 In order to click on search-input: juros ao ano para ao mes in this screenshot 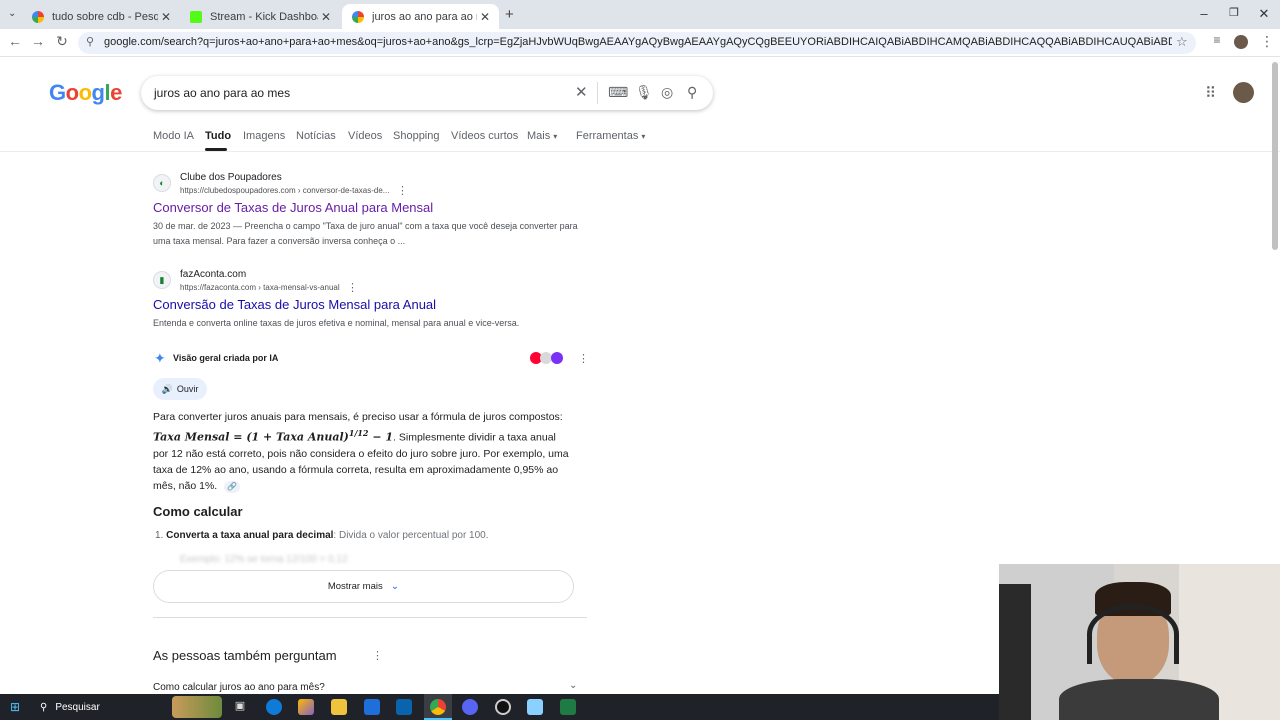, I will do `click(222, 93)`.